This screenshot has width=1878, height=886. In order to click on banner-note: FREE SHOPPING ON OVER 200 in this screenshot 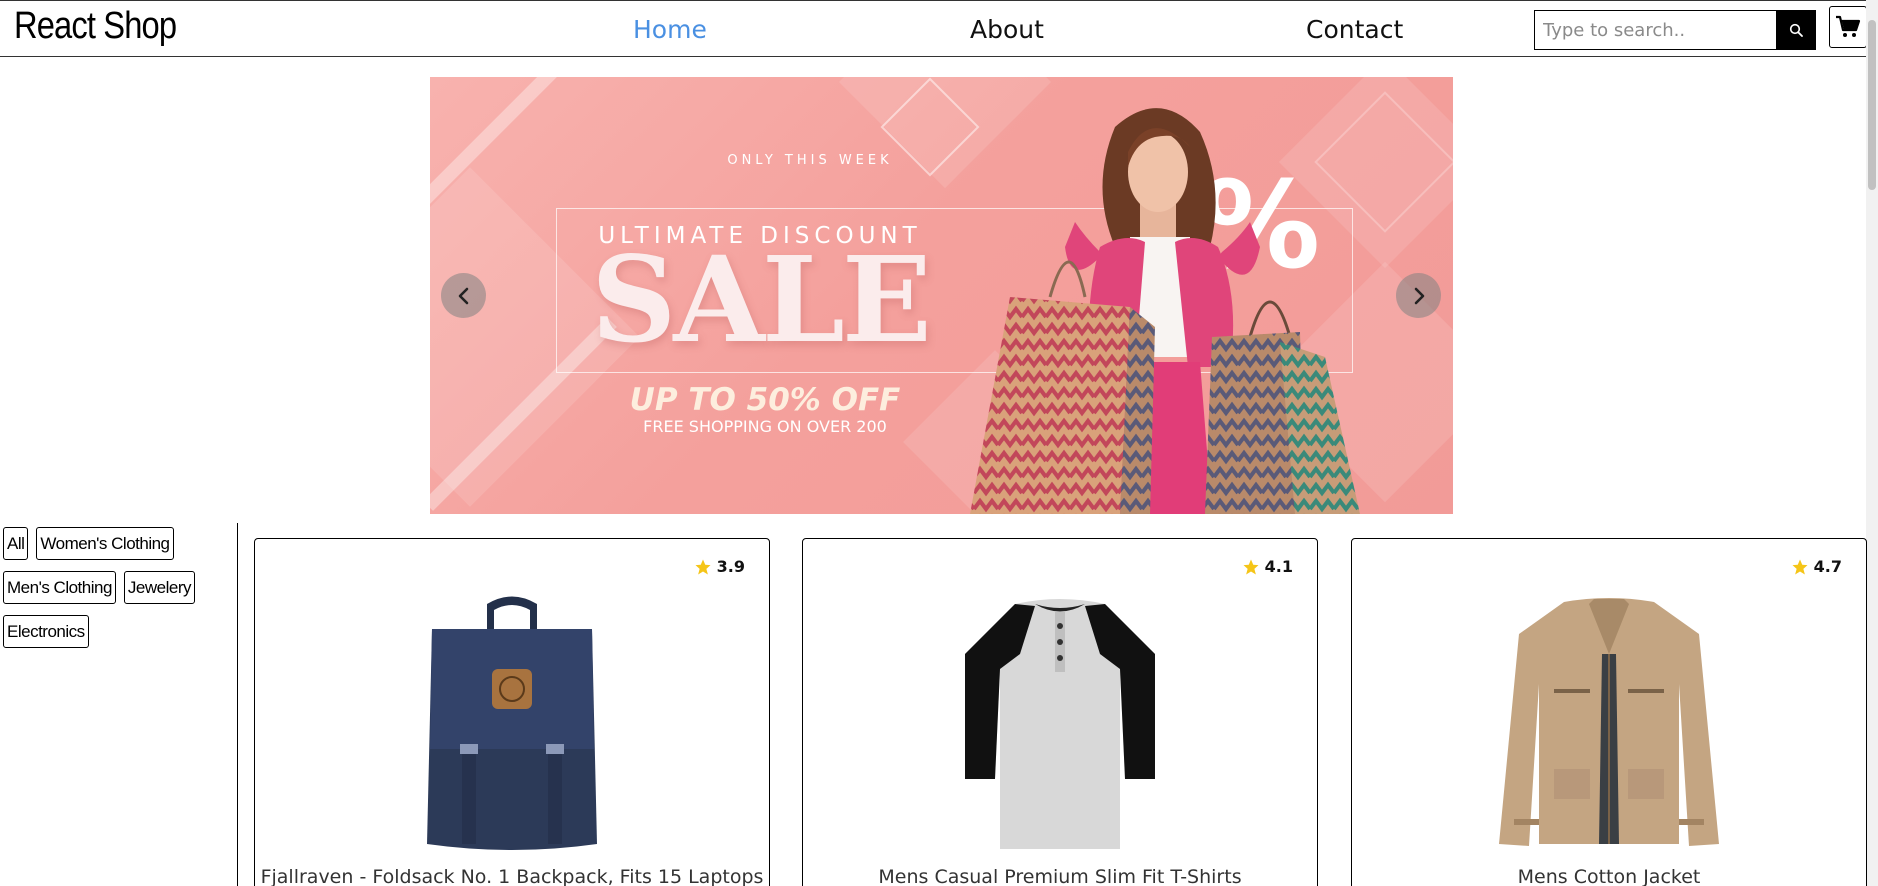, I will do `click(765, 426)`.